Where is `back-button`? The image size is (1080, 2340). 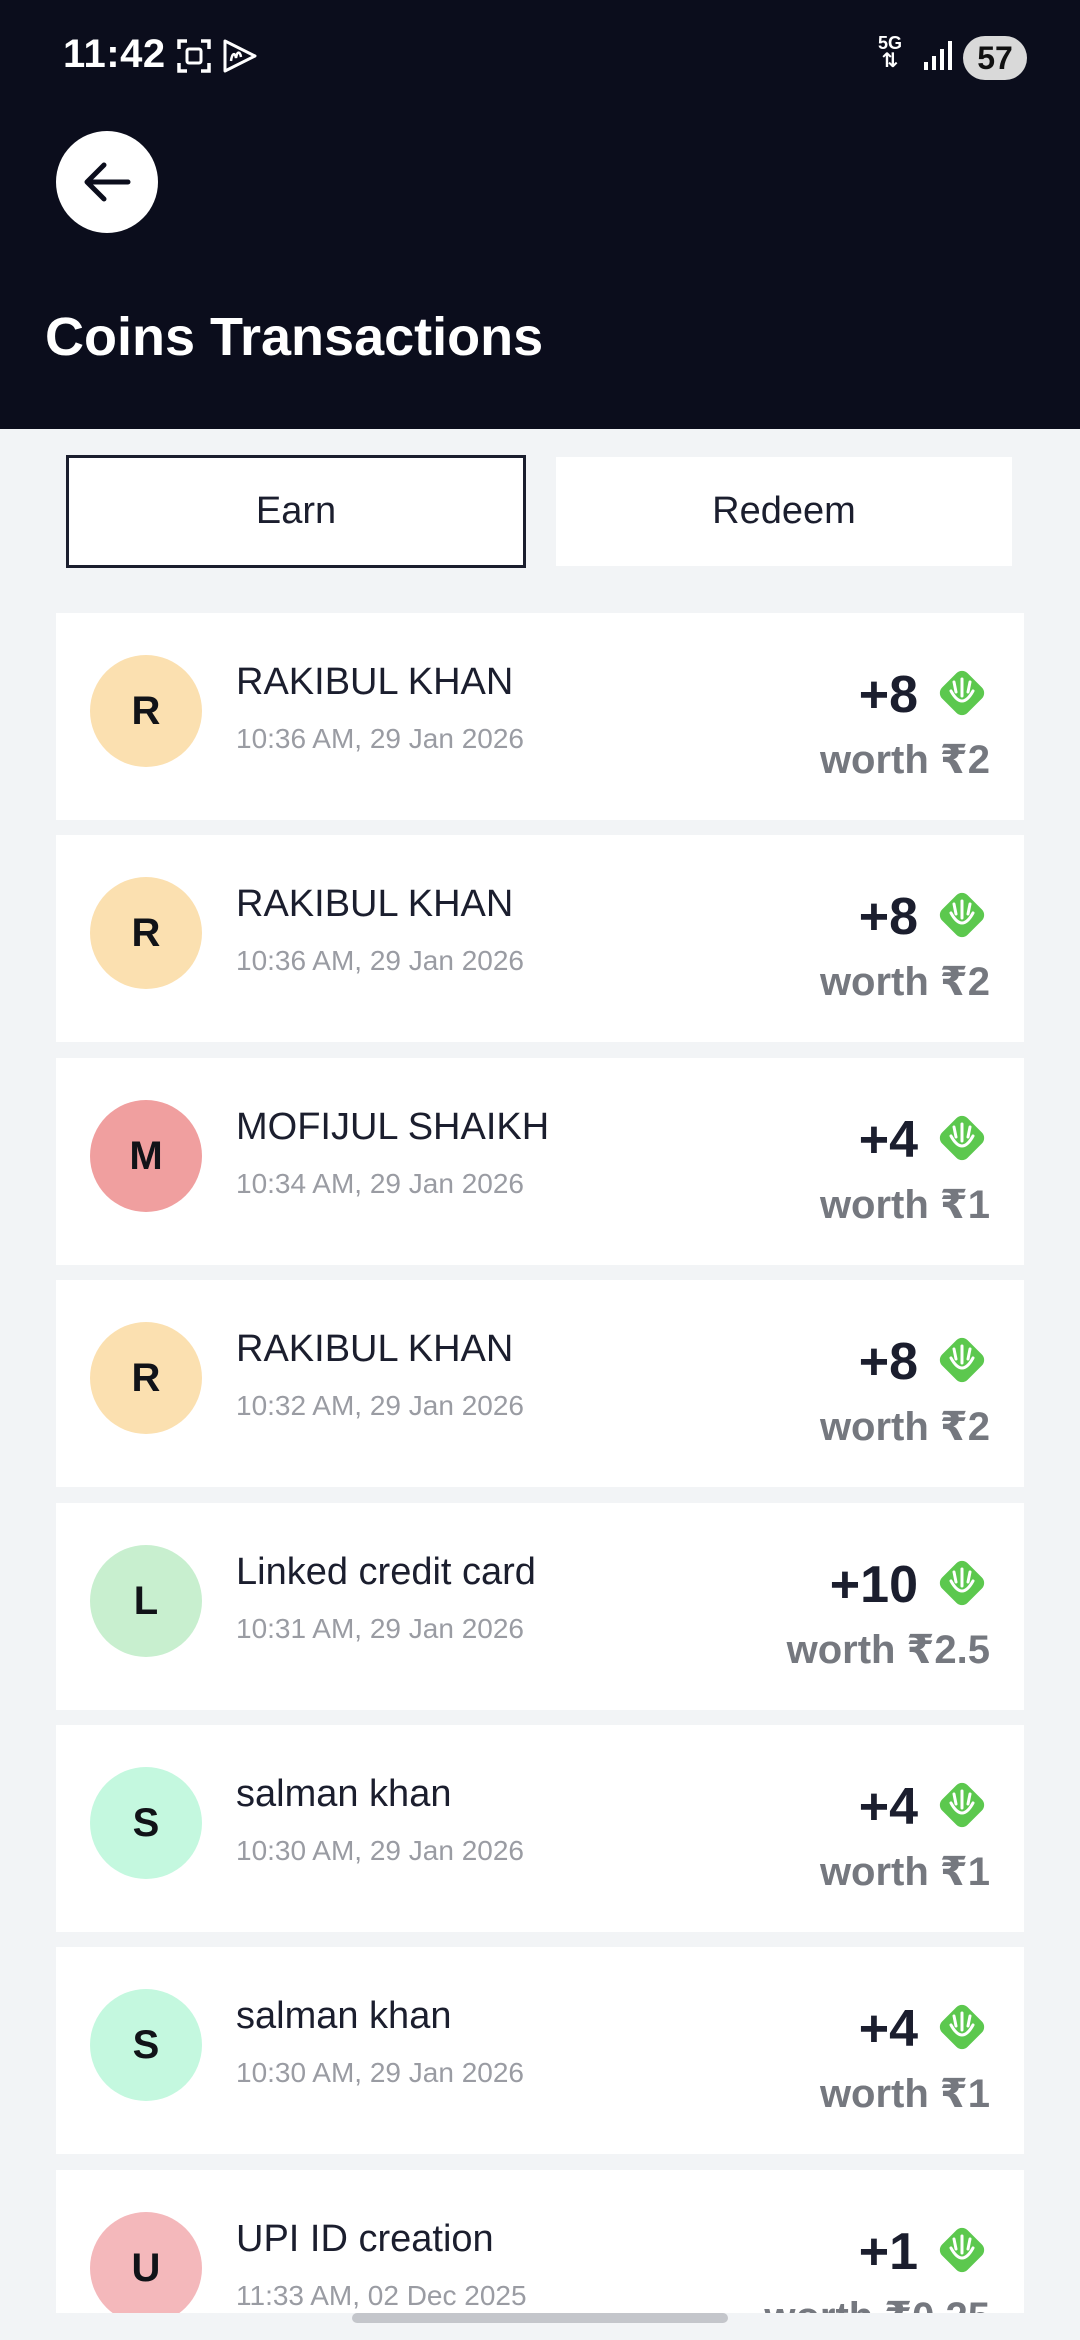 back-button is located at coordinates (107, 182).